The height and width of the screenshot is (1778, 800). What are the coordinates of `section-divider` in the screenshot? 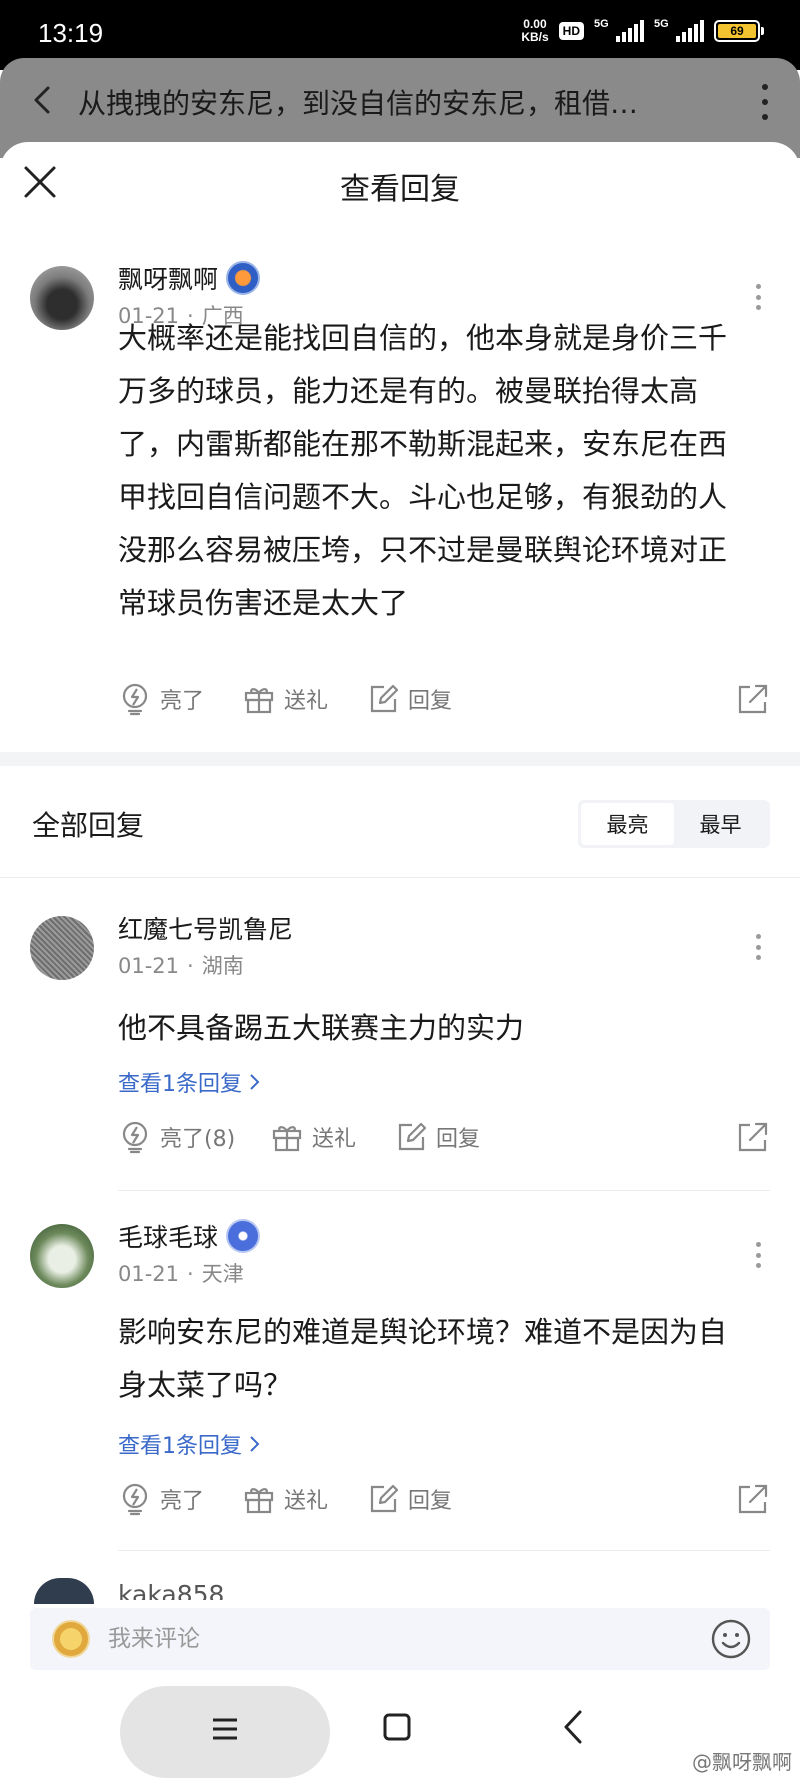 It's located at (400, 759).